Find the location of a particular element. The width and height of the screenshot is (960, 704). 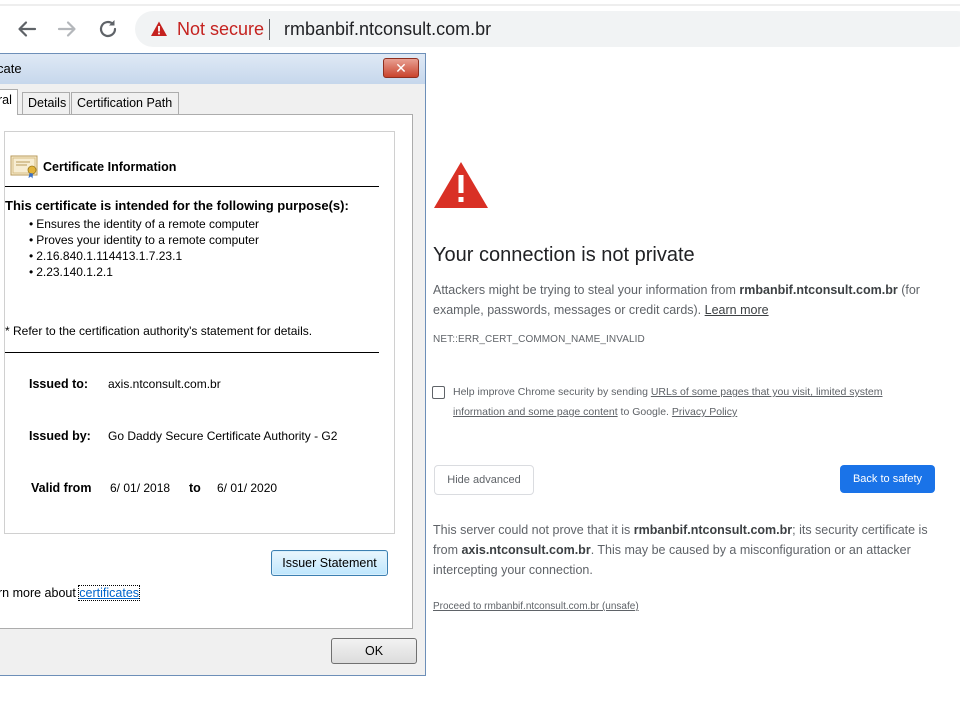

learn-more-text: rn more about certificates is located at coordinates (70, 593).